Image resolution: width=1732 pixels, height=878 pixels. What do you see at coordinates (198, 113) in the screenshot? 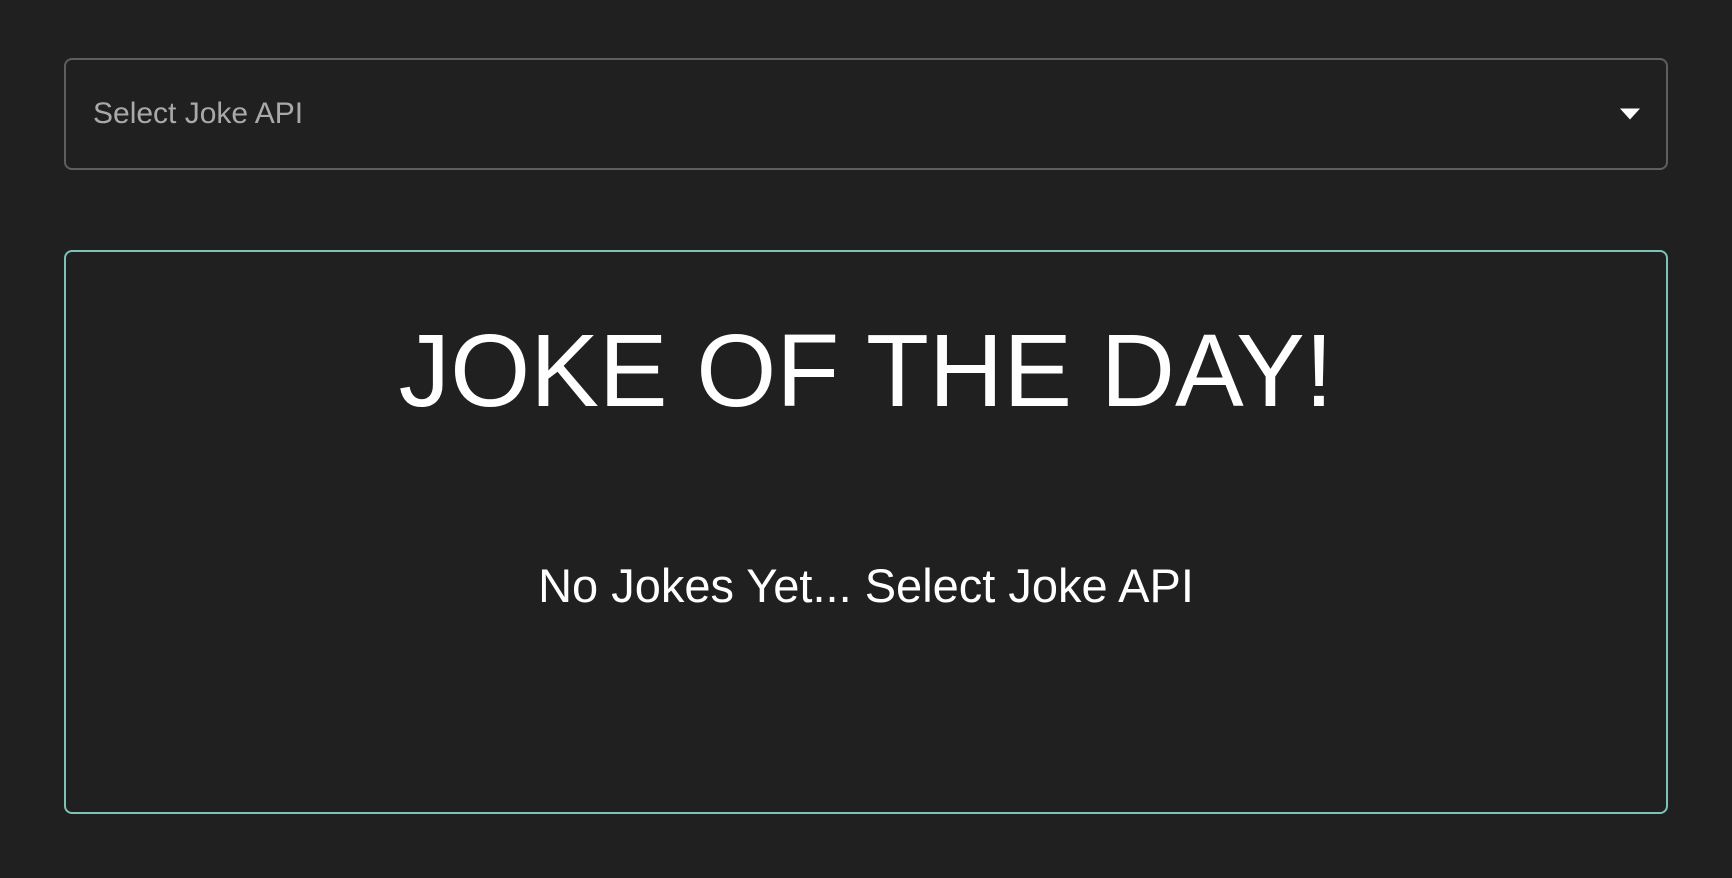
I see `joke-api-select-placeholder: Select Joke API` at bounding box center [198, 113].